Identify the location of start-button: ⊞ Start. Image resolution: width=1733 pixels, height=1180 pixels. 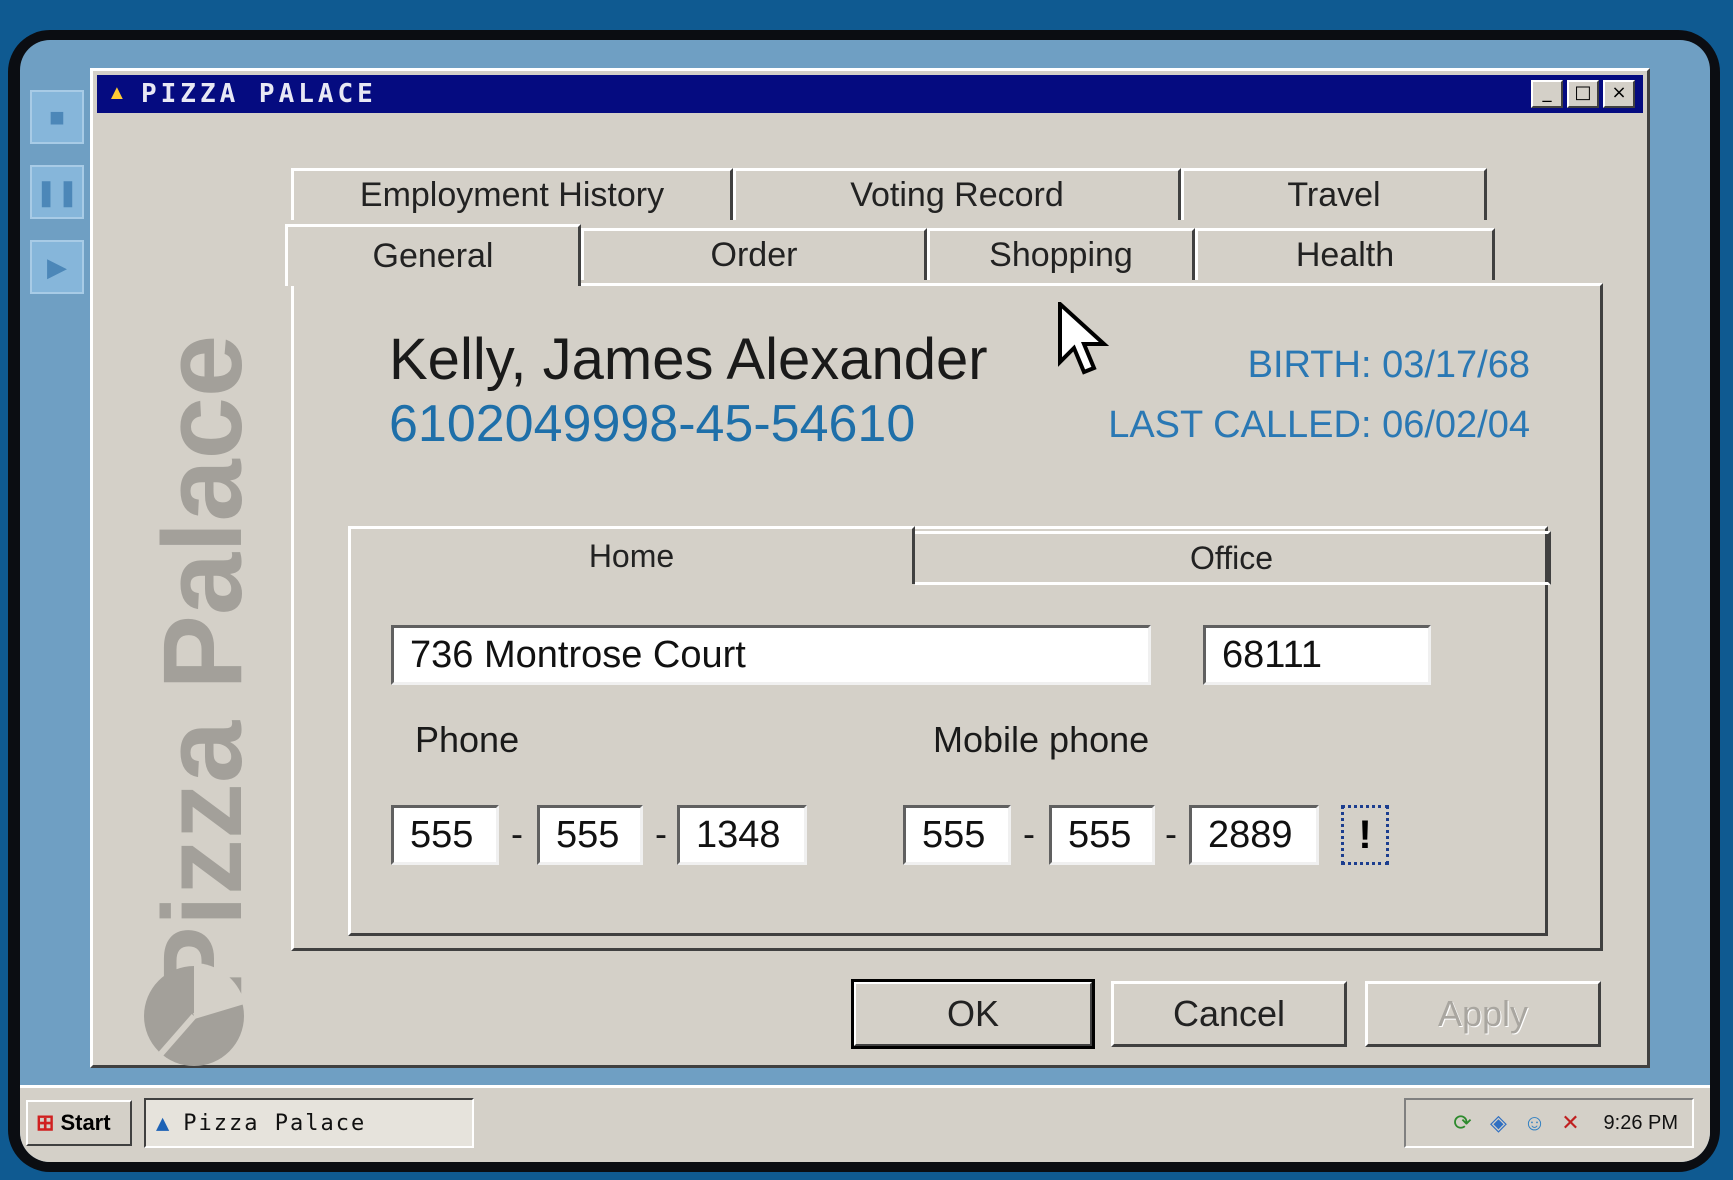
(79, 1123).